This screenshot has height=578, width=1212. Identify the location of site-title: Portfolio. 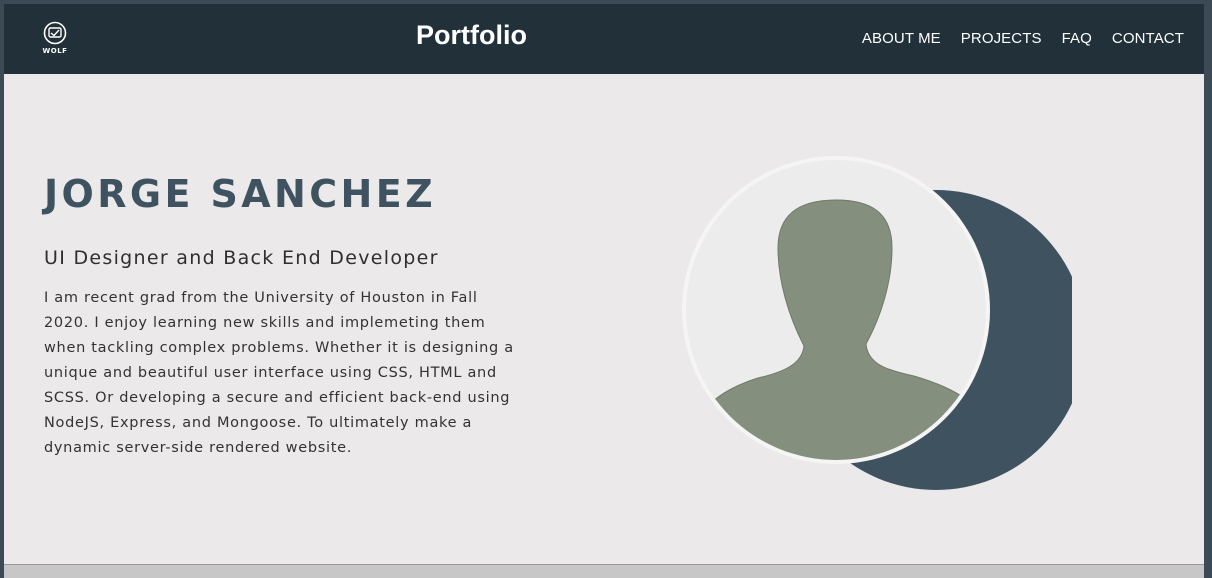
(471, 35).